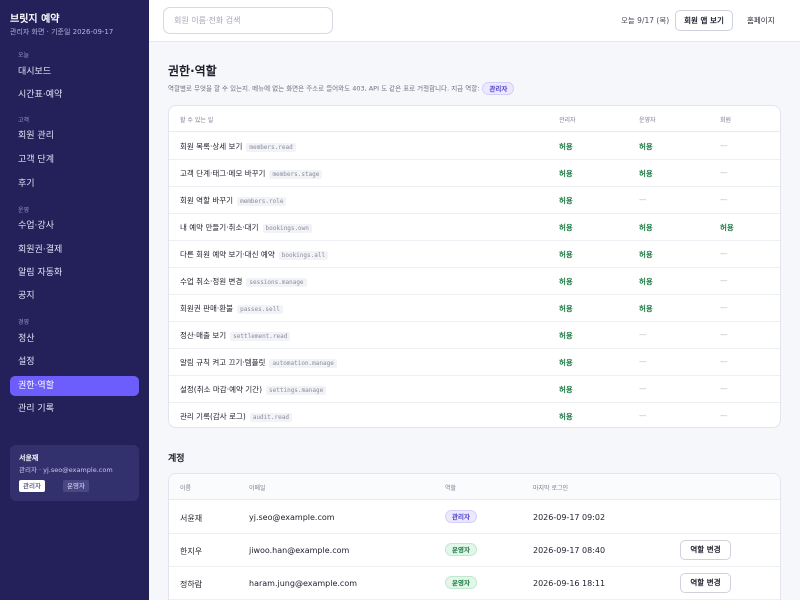 This screenshot has height=600, width=800. Describe the element at coordinates (227, 254) in the screenshot. I see `permission-label-text: 다른 회원 예약 보기·대신 예약` at that location.